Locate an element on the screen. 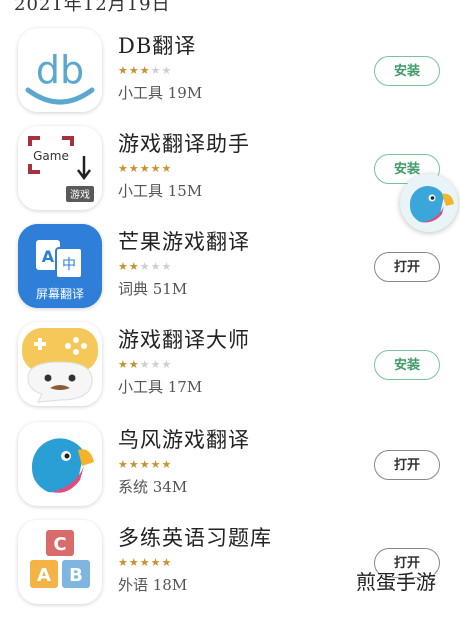 The image size is (460, 620). svg-text: db is located at coordinates (60, 70).